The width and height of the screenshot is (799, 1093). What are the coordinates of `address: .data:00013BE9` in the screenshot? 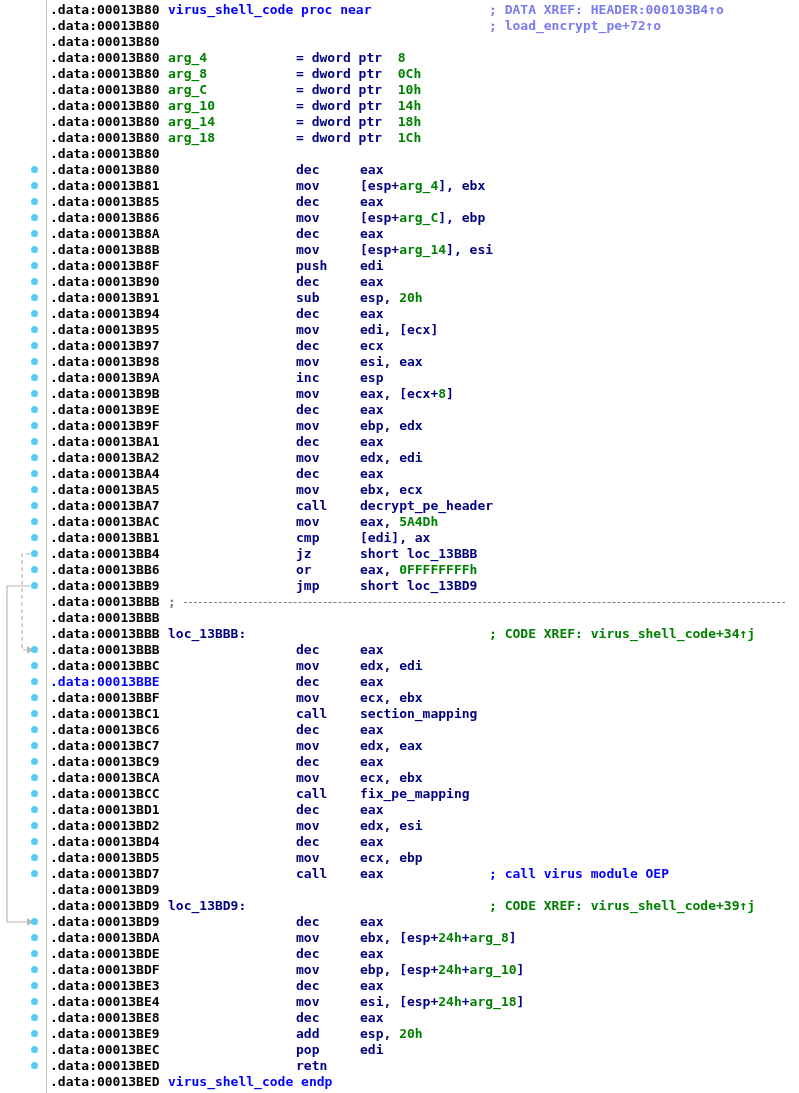 It's located at (109, 1034).